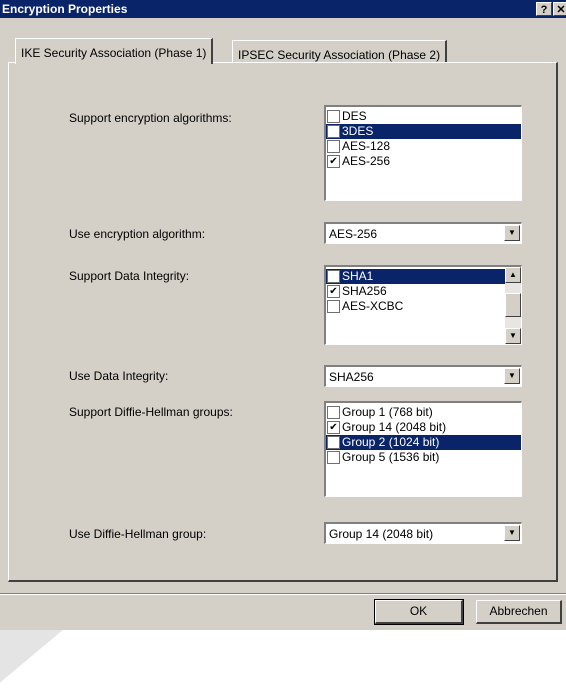  I want to click on list-item: DES, so click(423, 116).